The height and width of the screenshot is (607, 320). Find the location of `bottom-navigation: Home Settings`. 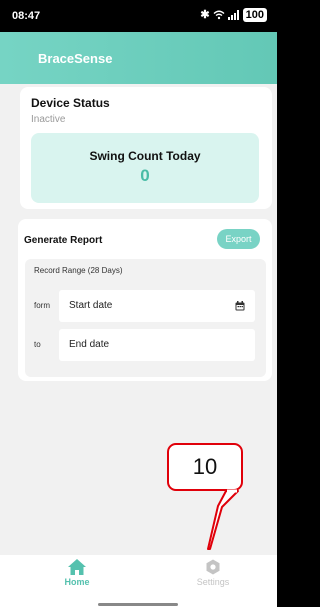

bottom-navigation: Home Settings is located at coordinates (138, 581).